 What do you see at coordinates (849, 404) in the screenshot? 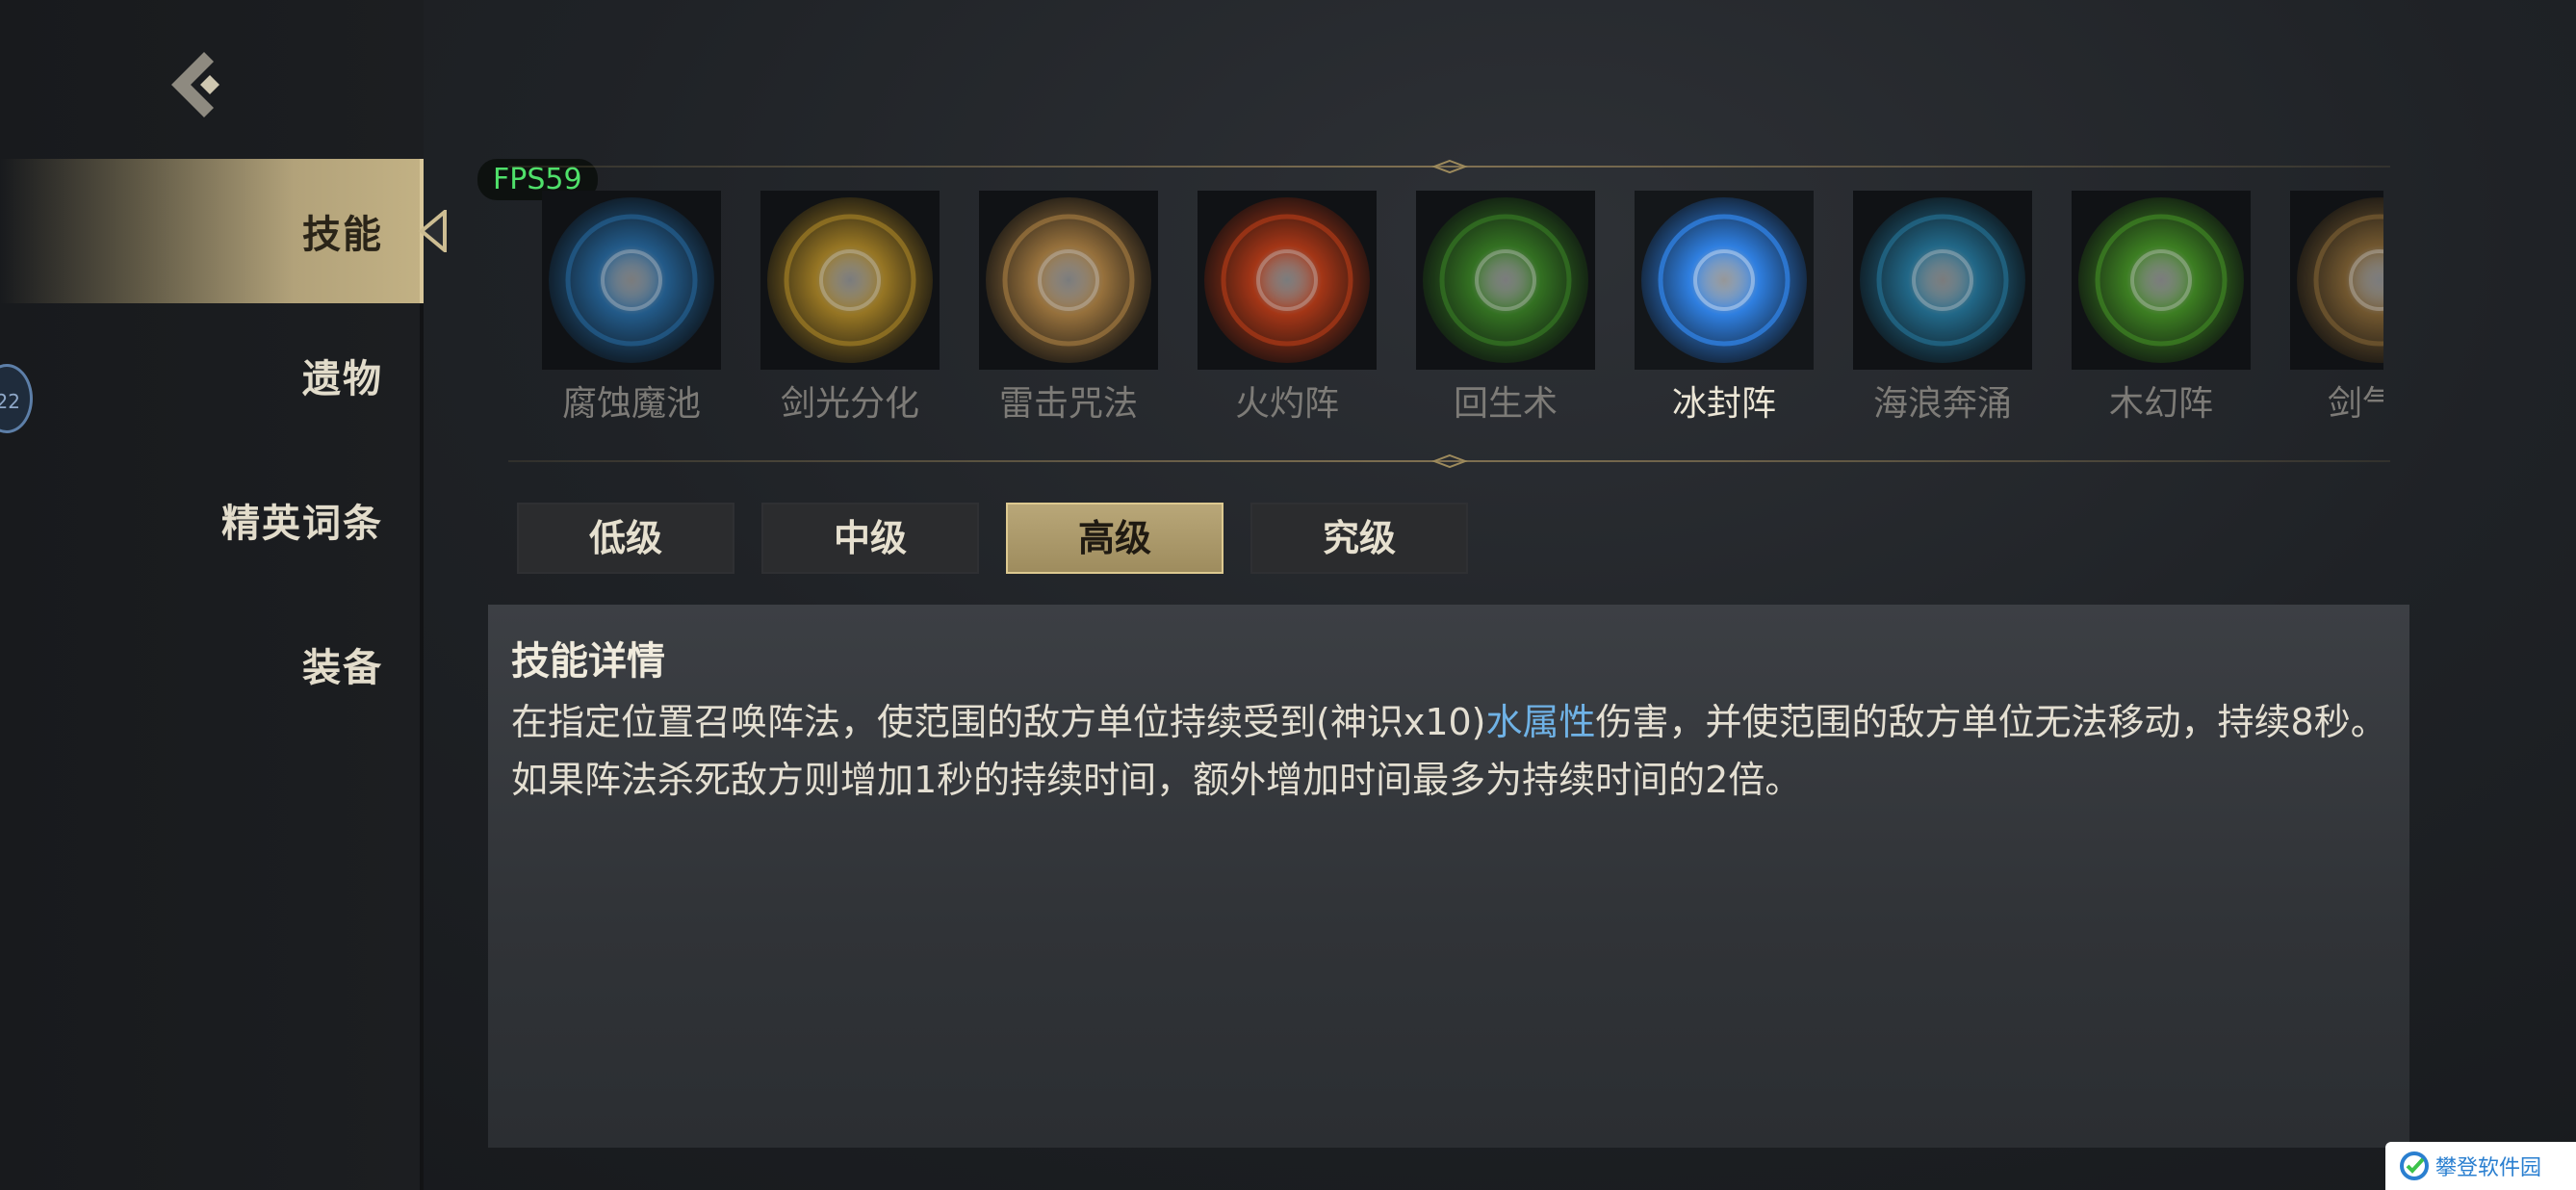
I see `skill-name: 剑光分化` at bounding box center [849, 404].